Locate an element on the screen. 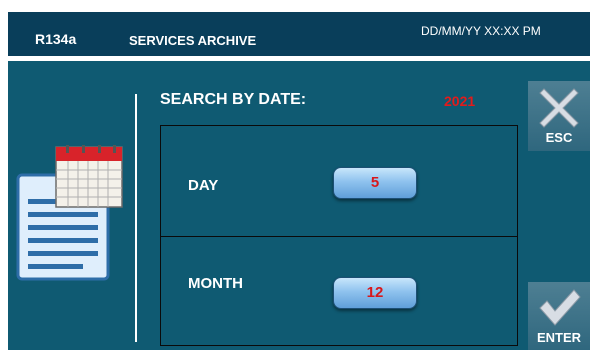 The height and width of the screenshot is (354, 590). vertical-divider is located at coordinates (136, 218).